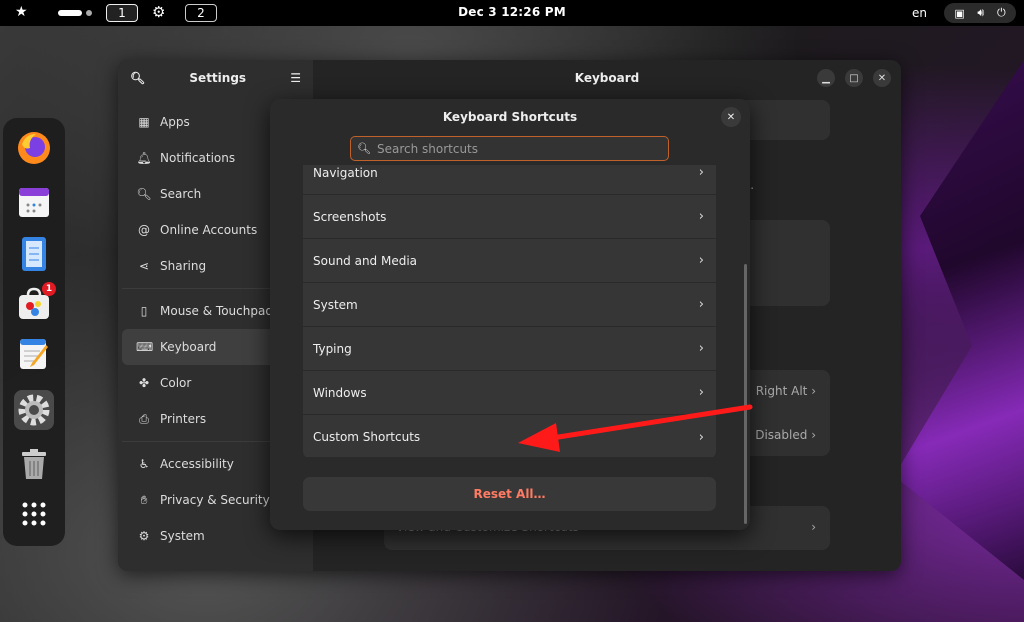  Describe the element at coordinates (340, 392) in the screenshot. I see `row-label: Windows` at that location.